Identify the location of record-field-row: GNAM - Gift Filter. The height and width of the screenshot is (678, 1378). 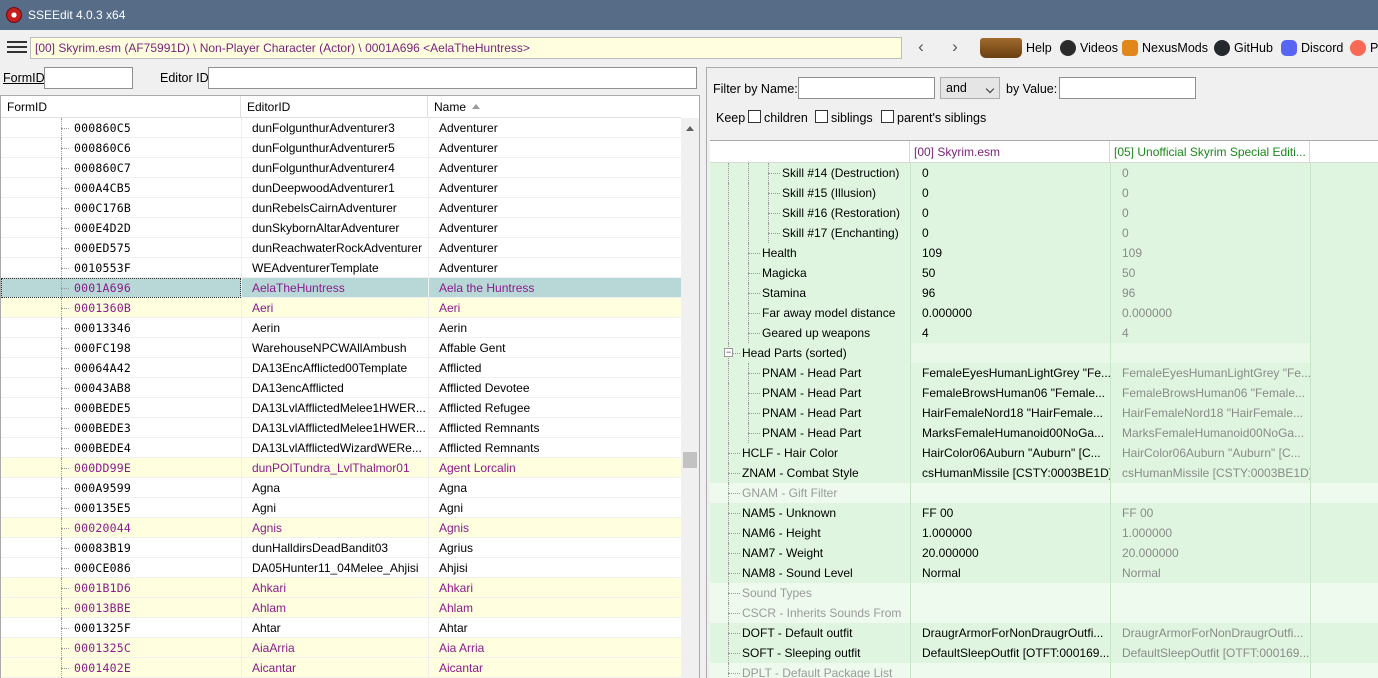
(1044, 493).